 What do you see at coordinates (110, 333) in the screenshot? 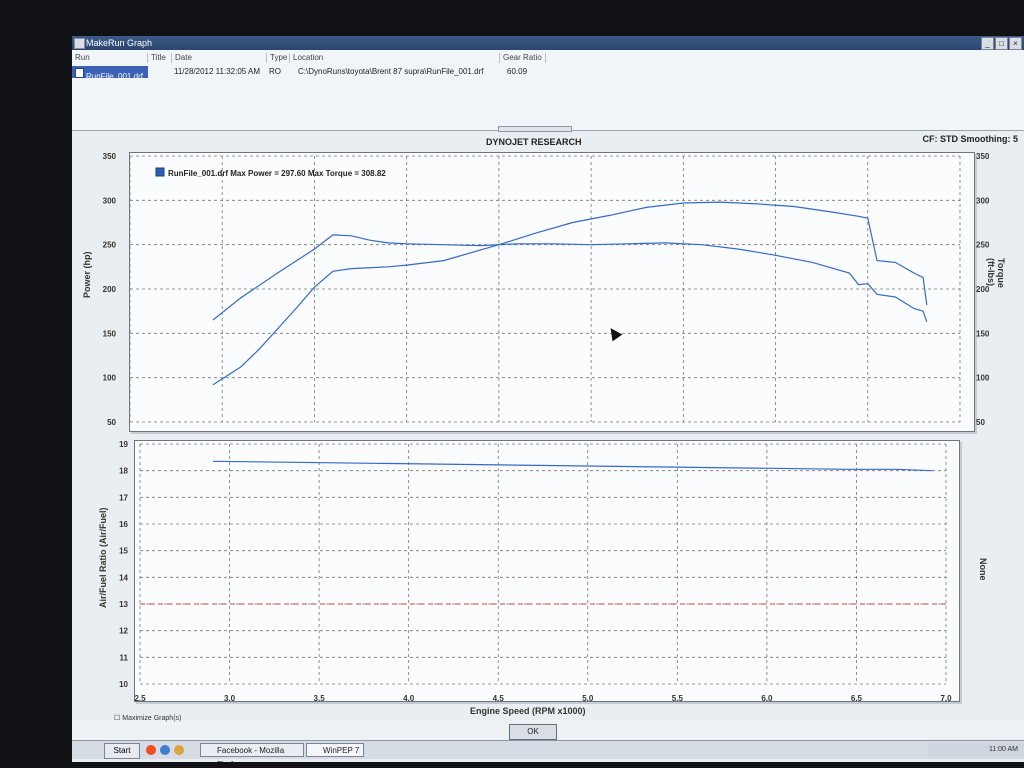
I see `upper-left-tick-label: 150` at bounding box center [110, 333].